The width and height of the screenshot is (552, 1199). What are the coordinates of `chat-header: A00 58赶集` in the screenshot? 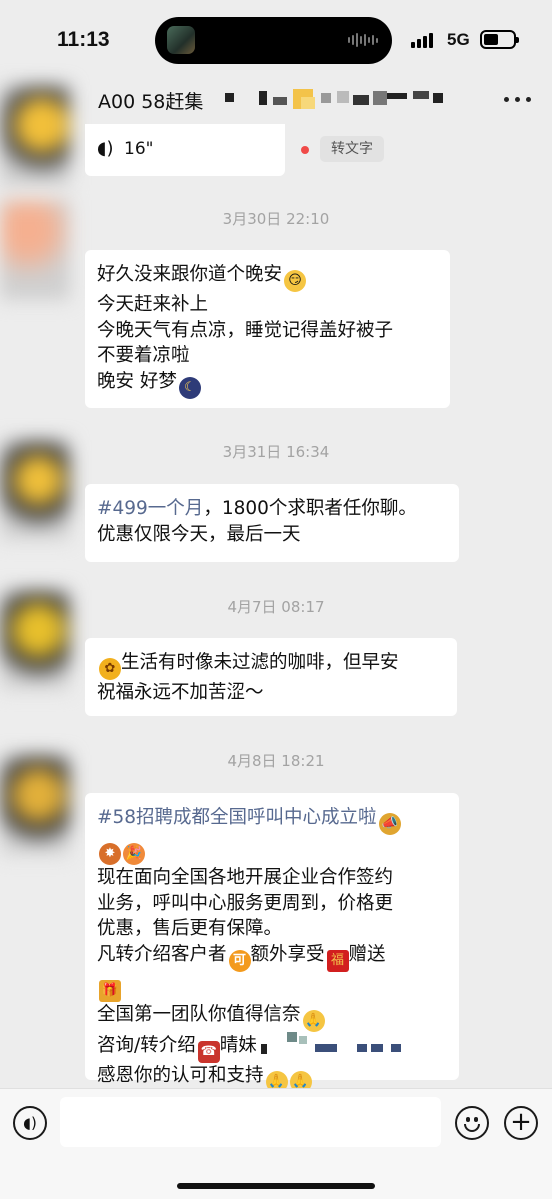 It's located at (276, 100).